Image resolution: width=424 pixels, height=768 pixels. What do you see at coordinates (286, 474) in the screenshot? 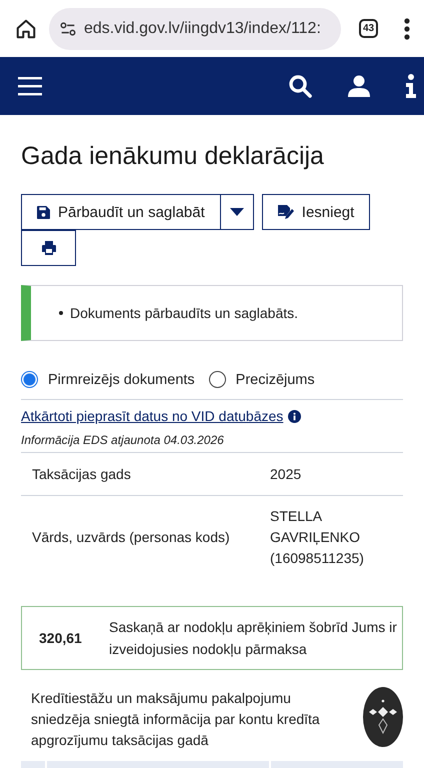
I see `detail-value: 2025` at bounding box center [286, 474].